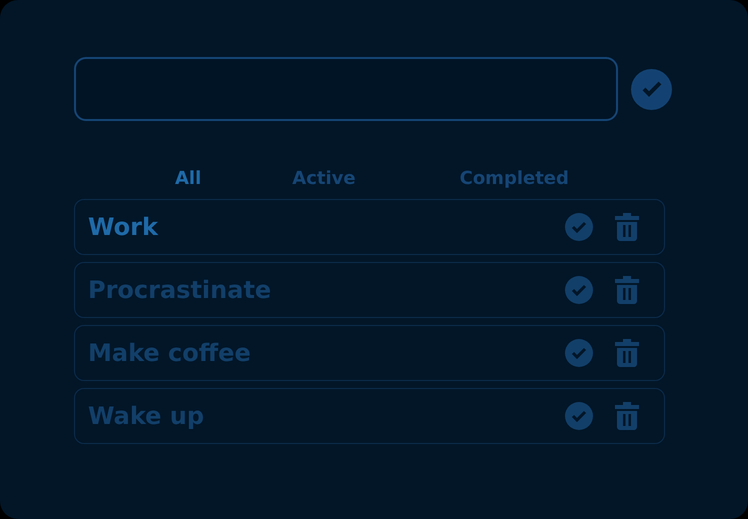  I want to click on filter-tab: Active, so click(324, 178).